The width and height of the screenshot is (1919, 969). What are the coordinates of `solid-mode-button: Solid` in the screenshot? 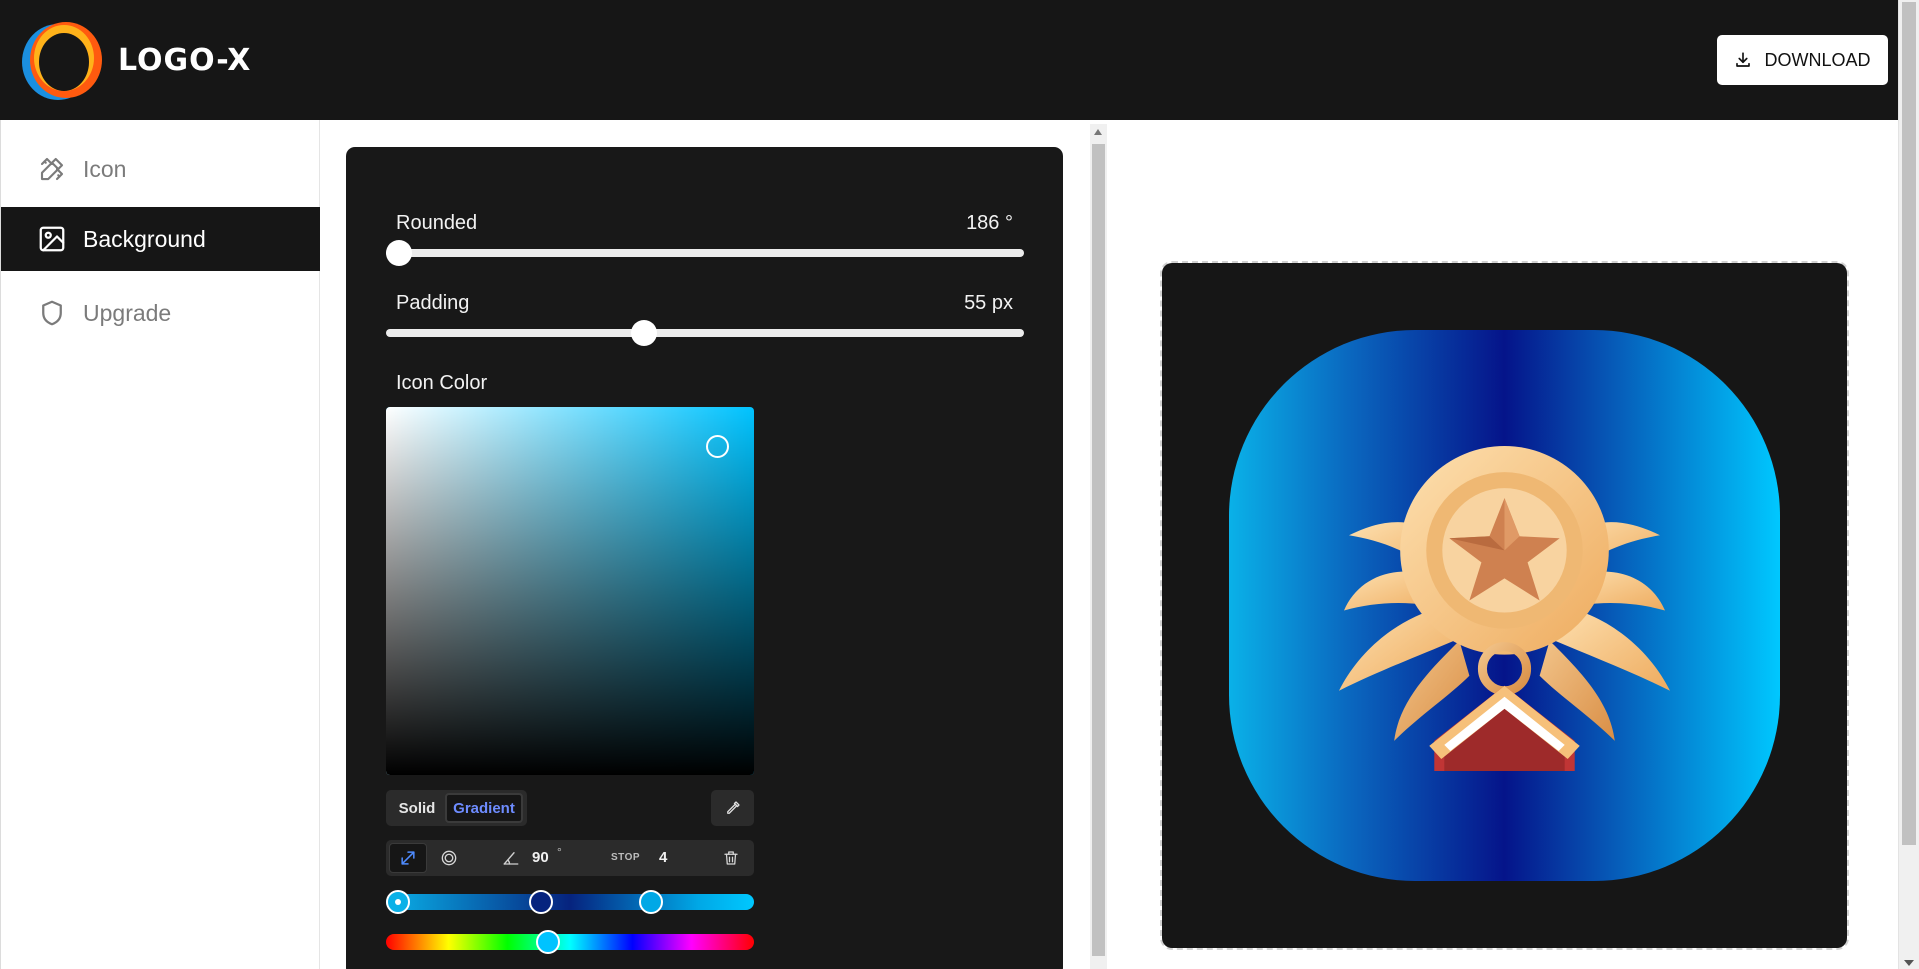 It's located at (417, 808).